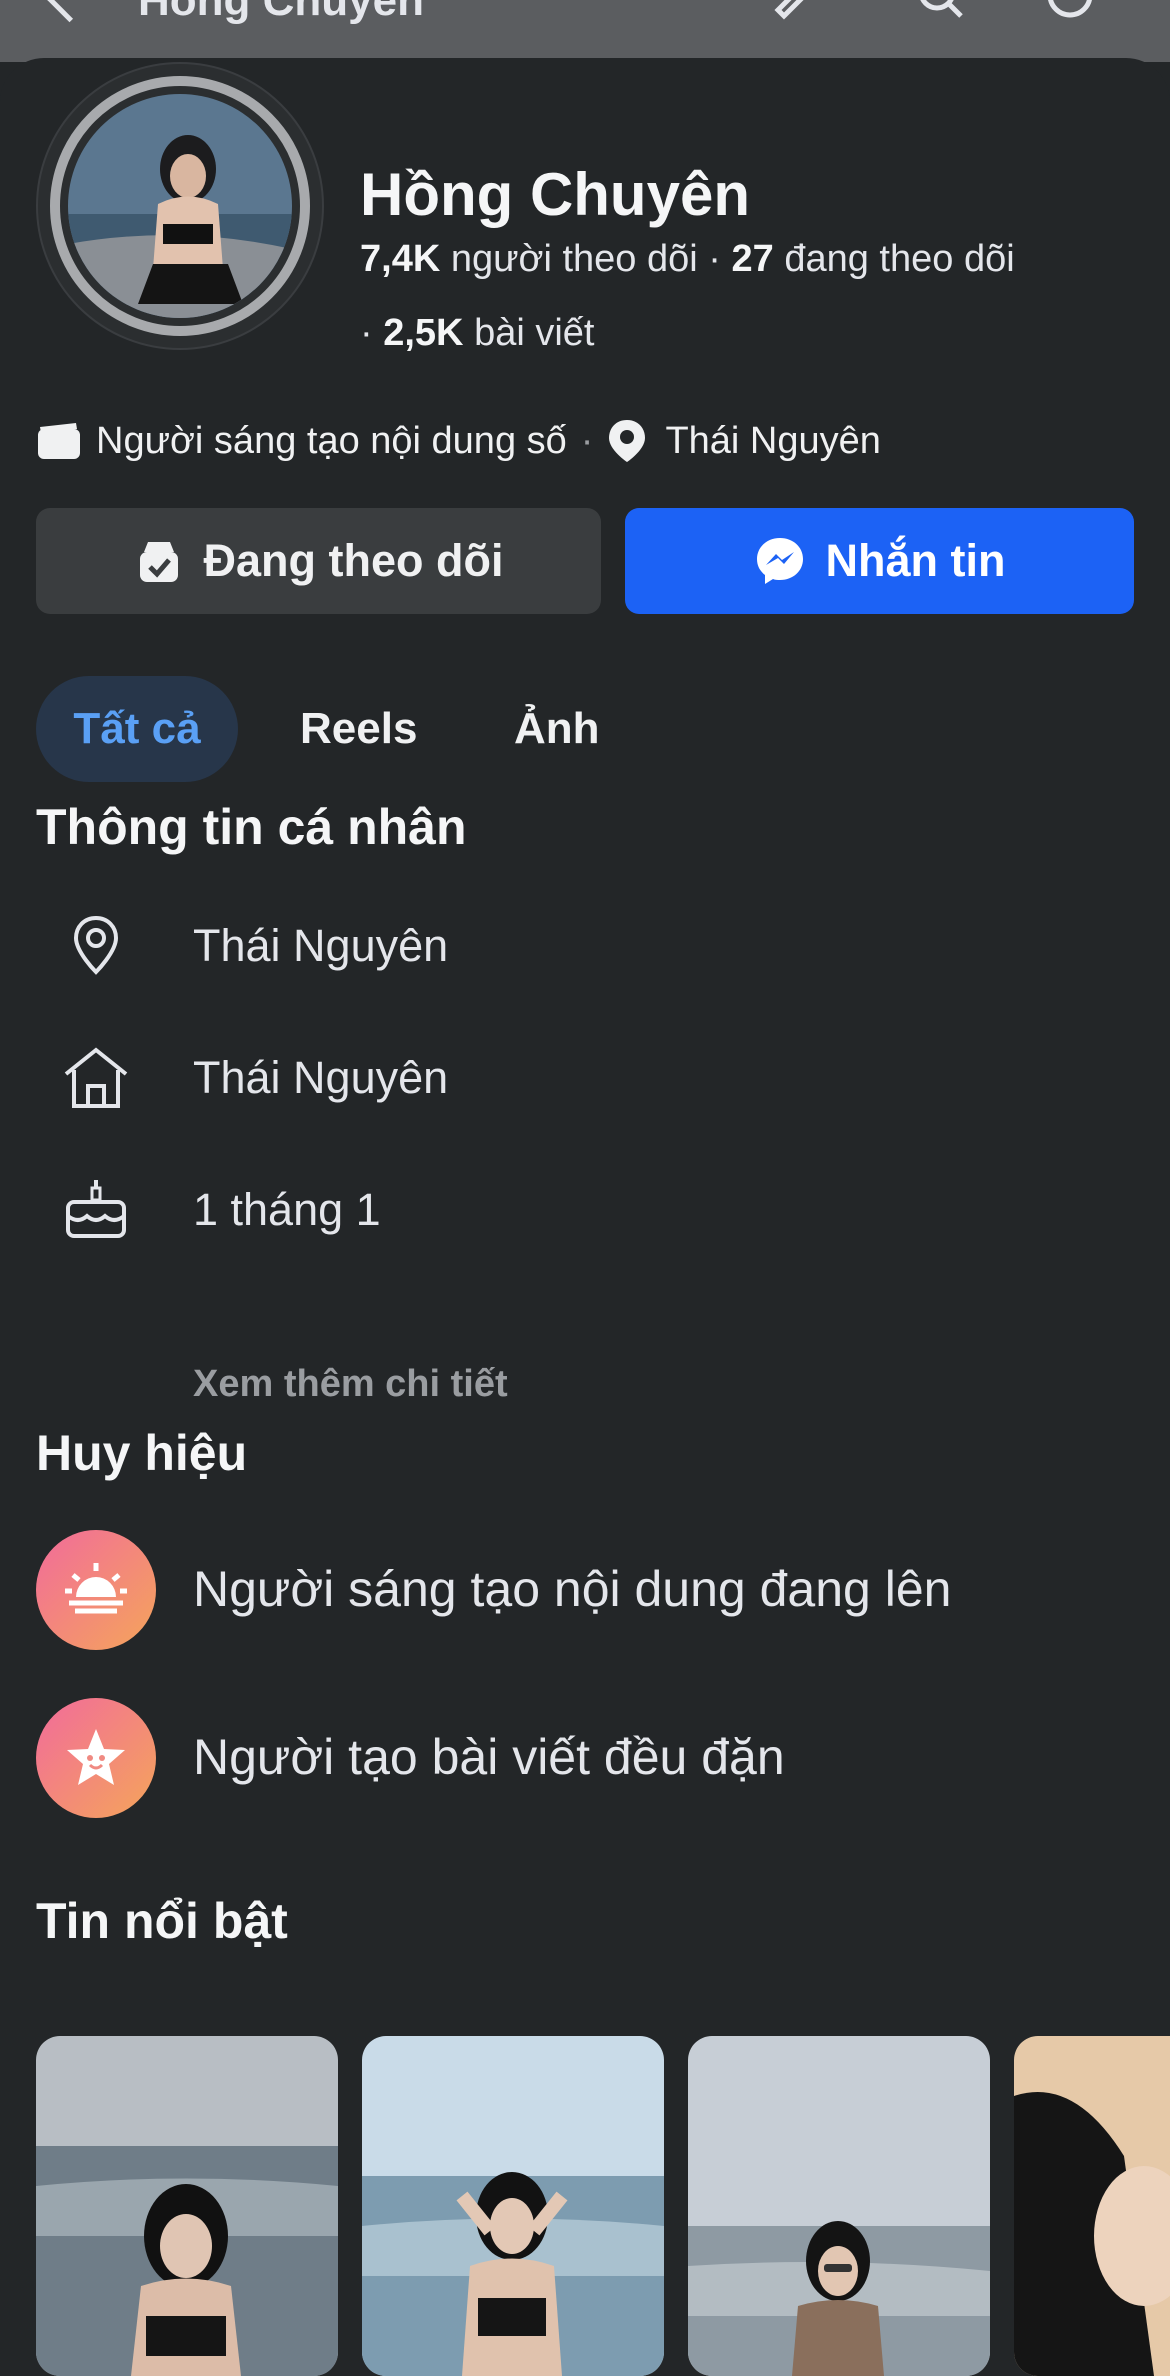 Image resolution: width=1170 pixels, height=2376 pixels. Describe the element at coordinates (585, 1078) in the screenshot. I see `about-item-hometown: Thái Nguyên` at that location.